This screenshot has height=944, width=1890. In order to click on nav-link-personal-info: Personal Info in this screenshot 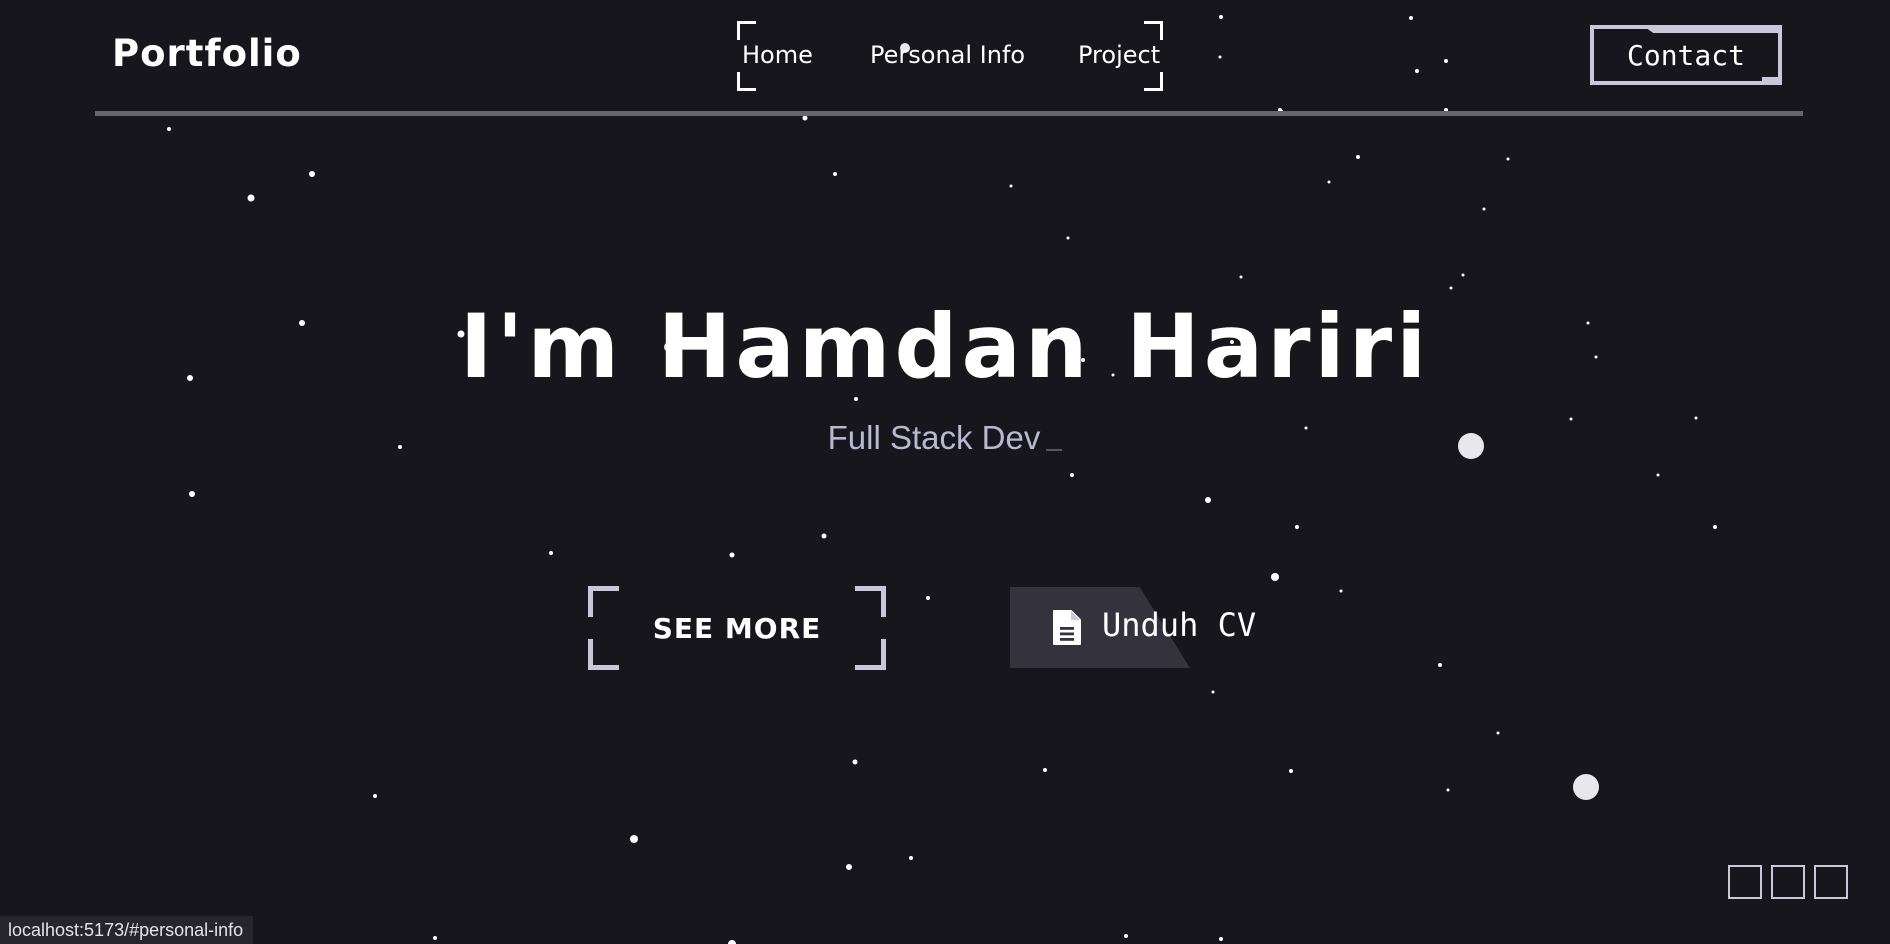, I will do `click(947, 55)`.